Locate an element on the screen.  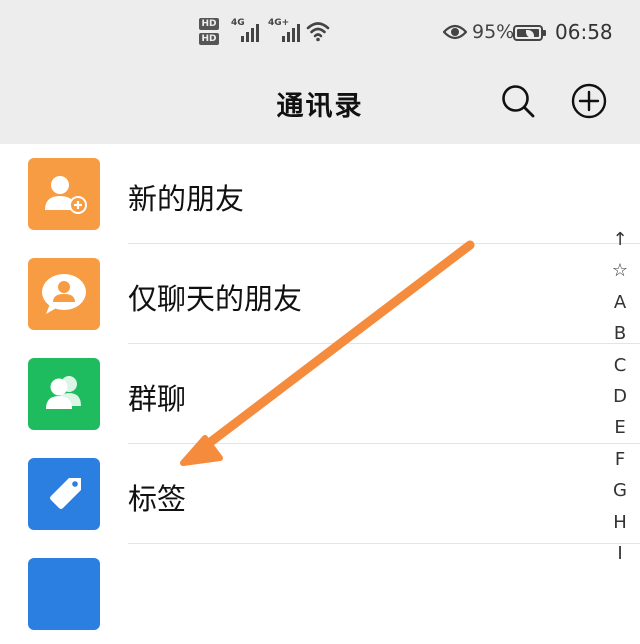
index-letter-h: H is located at coordinates (620, 522).